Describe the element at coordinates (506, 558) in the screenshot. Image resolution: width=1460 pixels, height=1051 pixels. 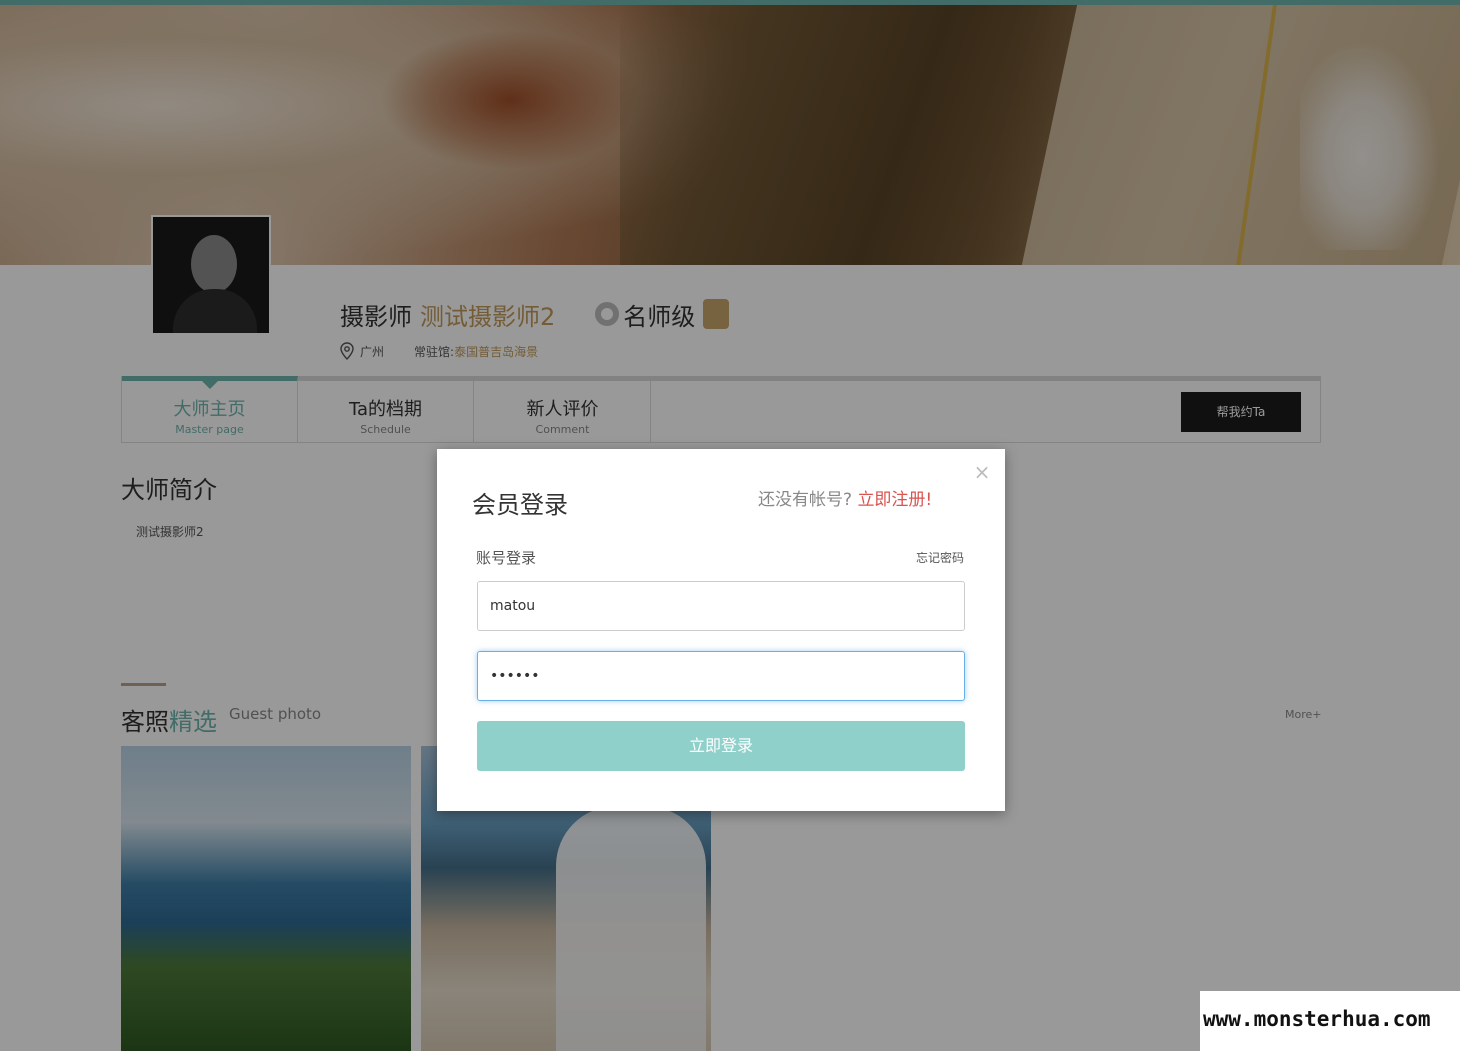
I see `account-login-label: 账号登录` at that location.